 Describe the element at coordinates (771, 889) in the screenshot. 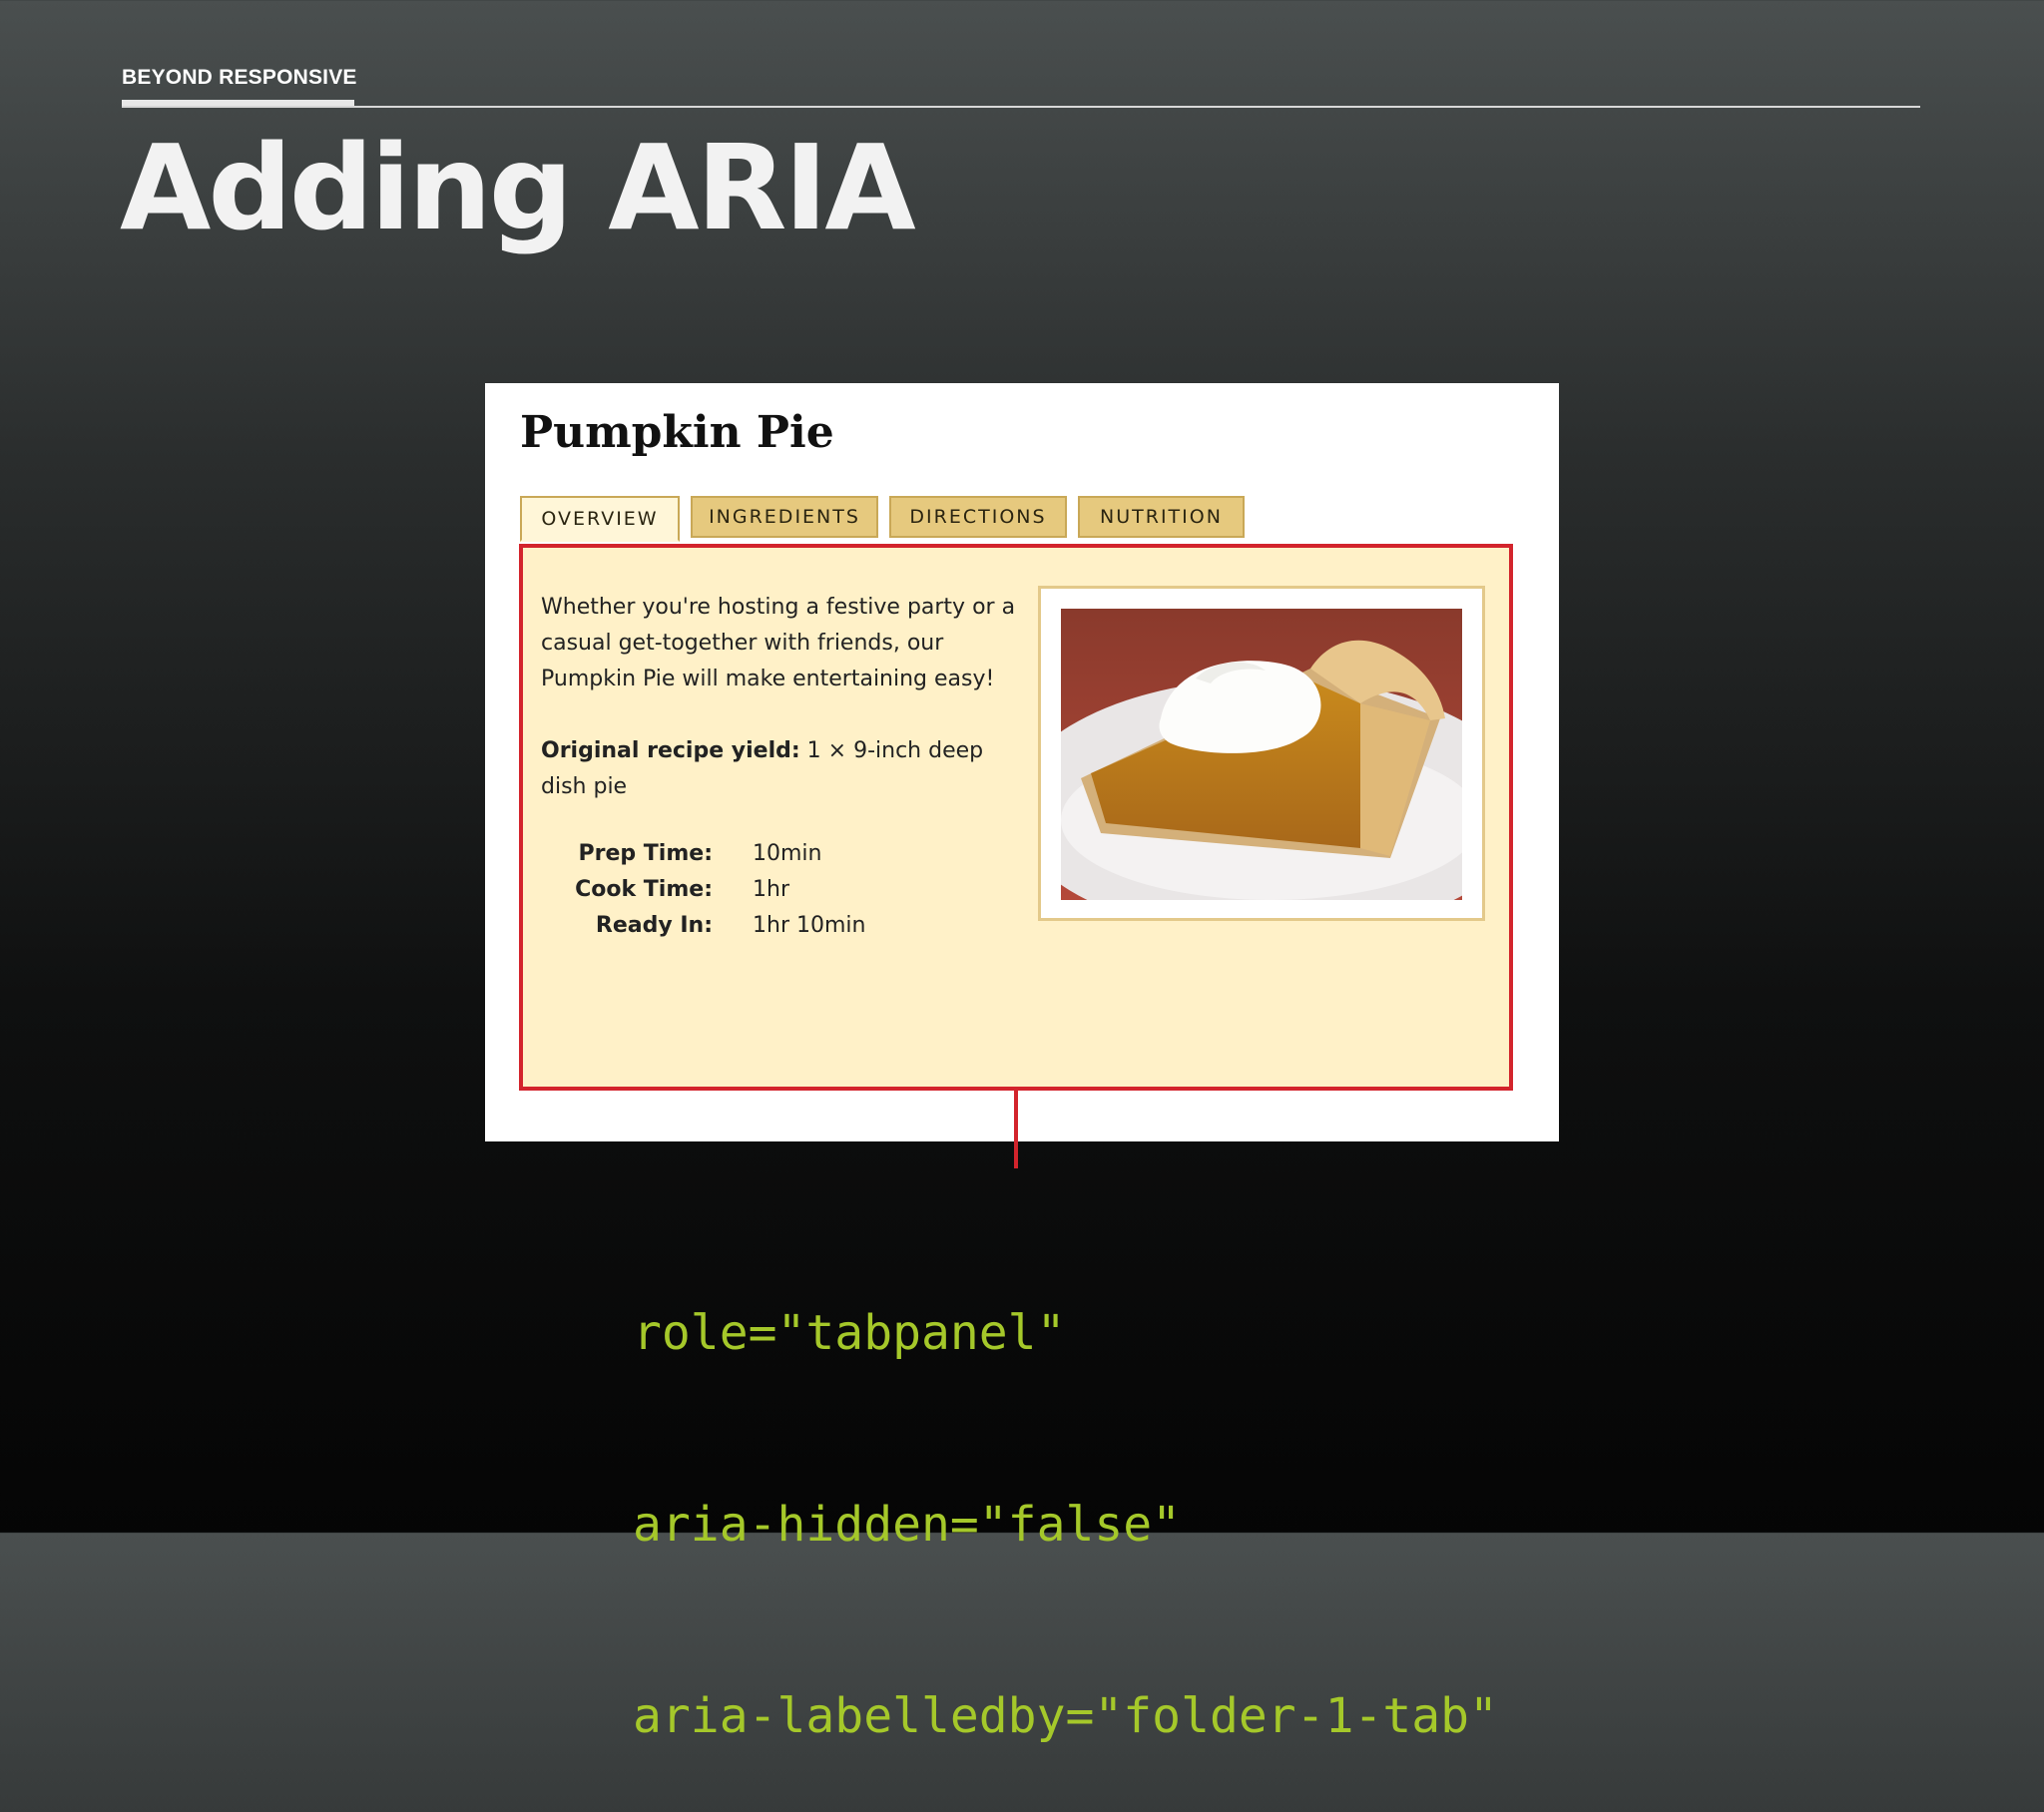

I see `cook-time-value: 1hr` at that location.